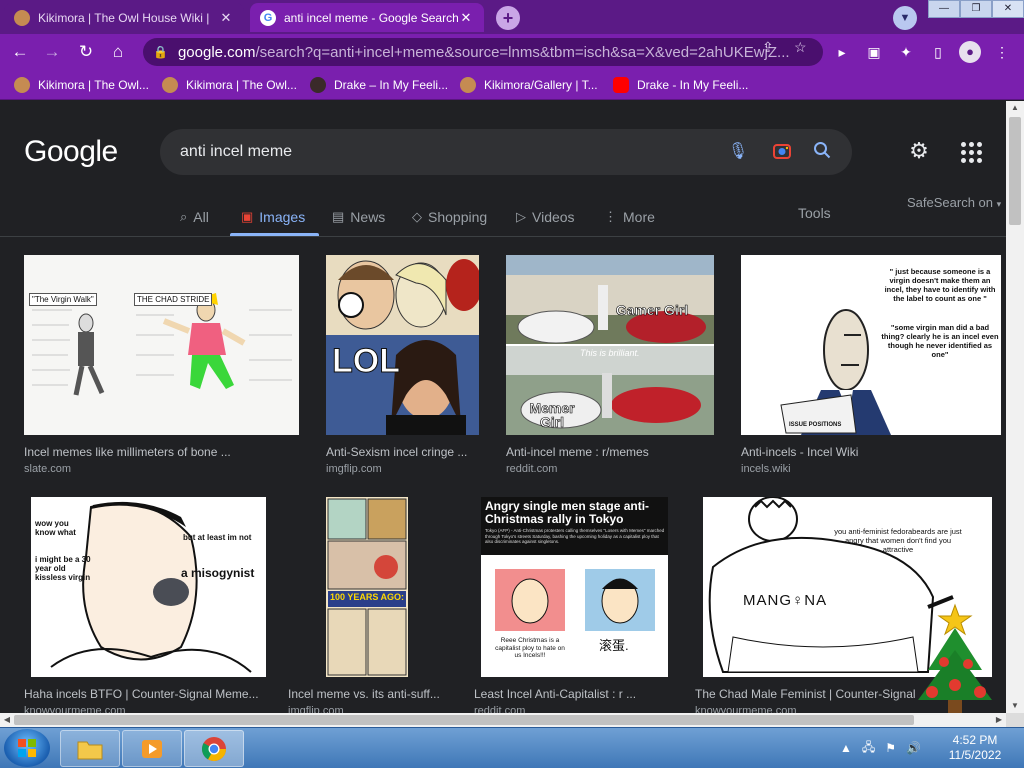  What do you see at coordinates (449, 217) in the screenshot?
I see `tab-shopping: ◇ Shopping` at bounding box center [449, 217].